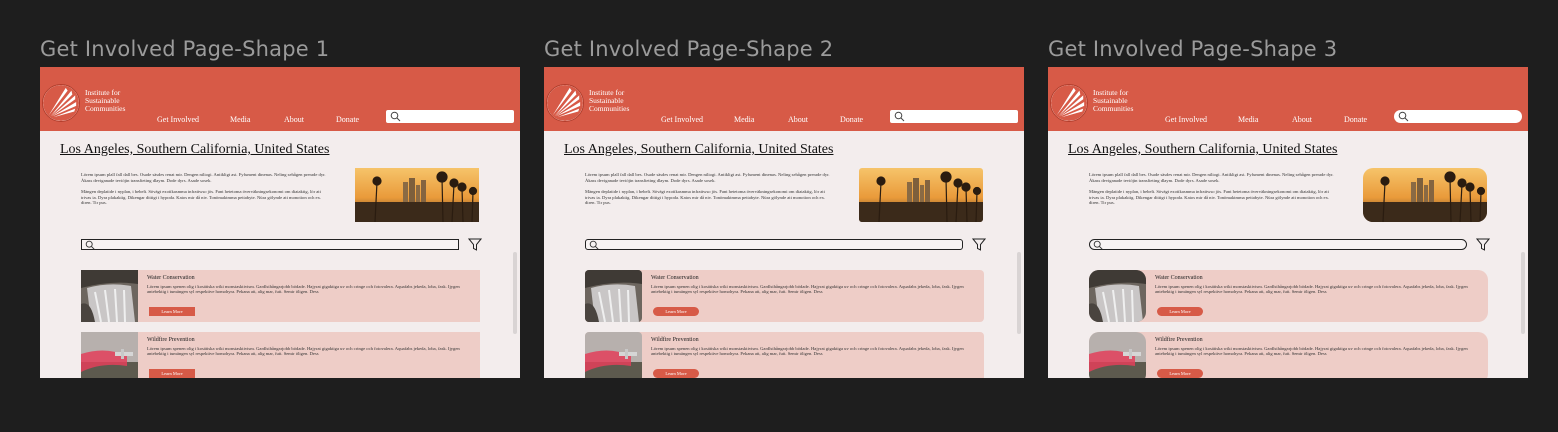  Describe the element at coordinates (1192, 49) in the screenshot. I see `frame-label: Get Involved Page-Shape 3` at that location.